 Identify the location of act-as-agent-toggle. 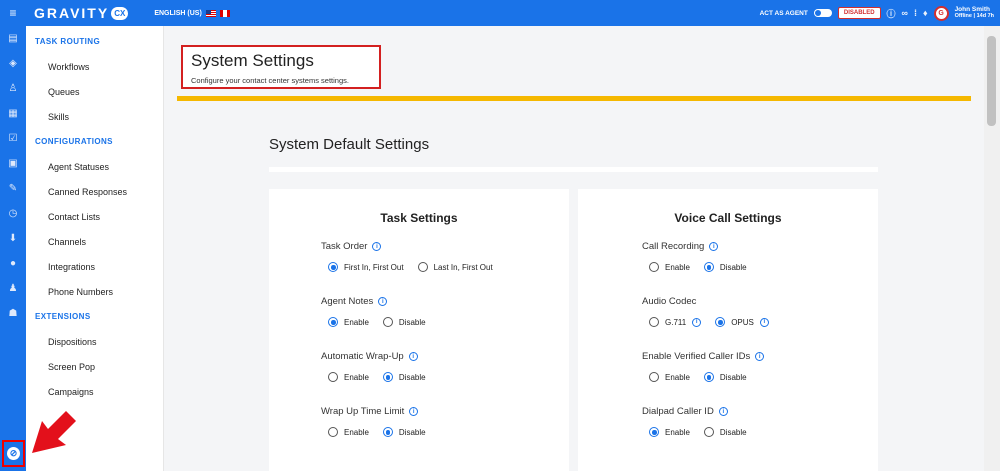
(822, 13).